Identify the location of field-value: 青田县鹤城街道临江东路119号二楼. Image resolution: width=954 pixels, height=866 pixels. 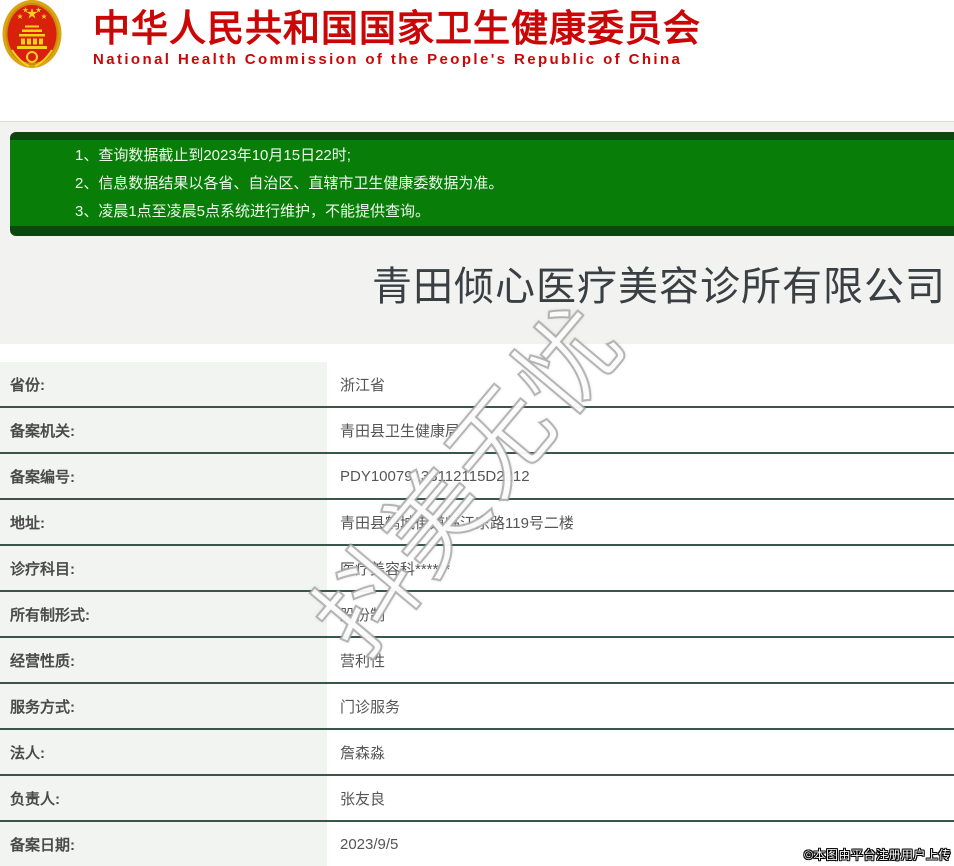
(640, 522).